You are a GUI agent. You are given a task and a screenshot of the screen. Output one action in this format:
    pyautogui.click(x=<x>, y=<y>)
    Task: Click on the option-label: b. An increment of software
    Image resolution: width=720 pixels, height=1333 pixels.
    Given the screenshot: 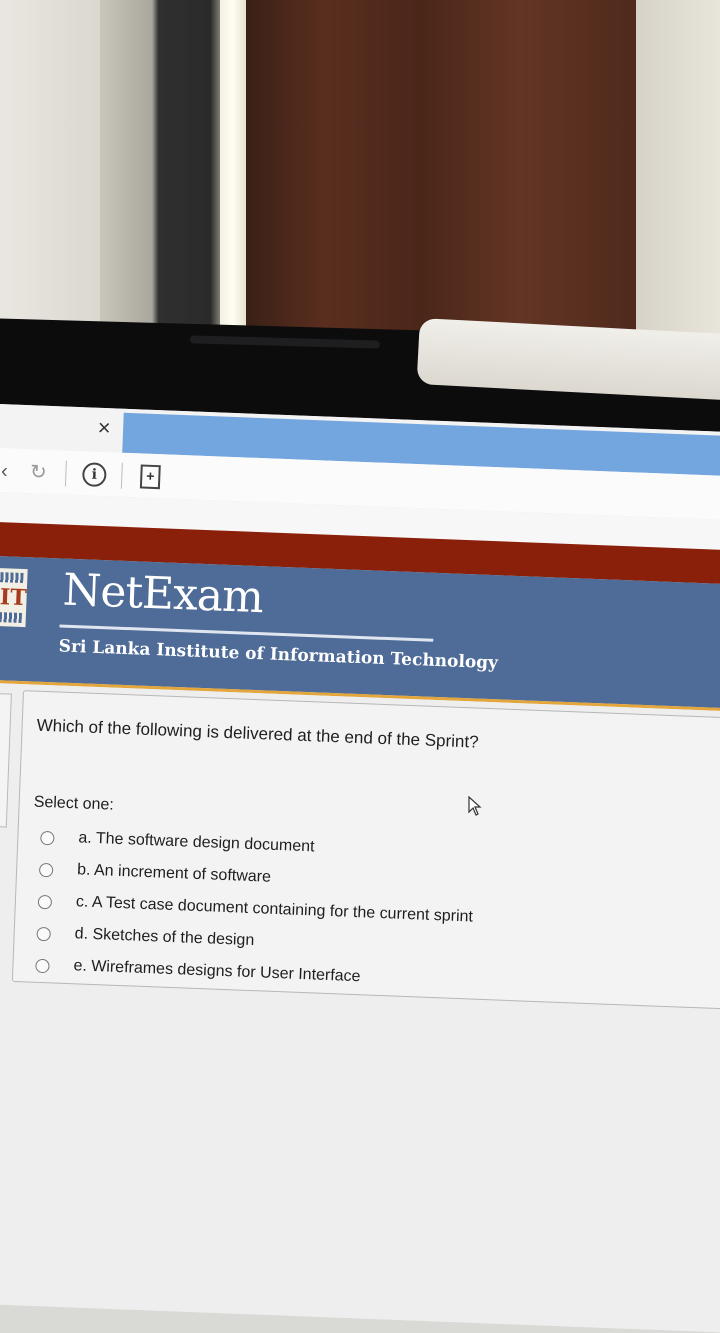 What is the action you would take?
    pyautogui.click(x=174, y=873)
    